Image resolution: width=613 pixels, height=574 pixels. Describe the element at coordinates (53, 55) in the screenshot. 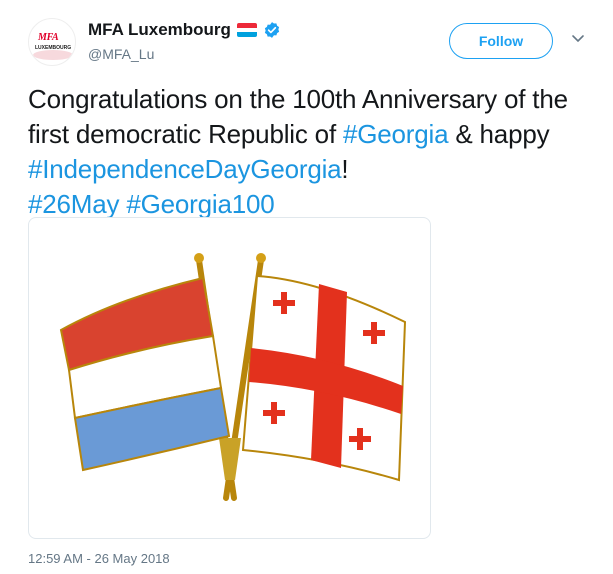

I see `avatar-swoosh` at that location.